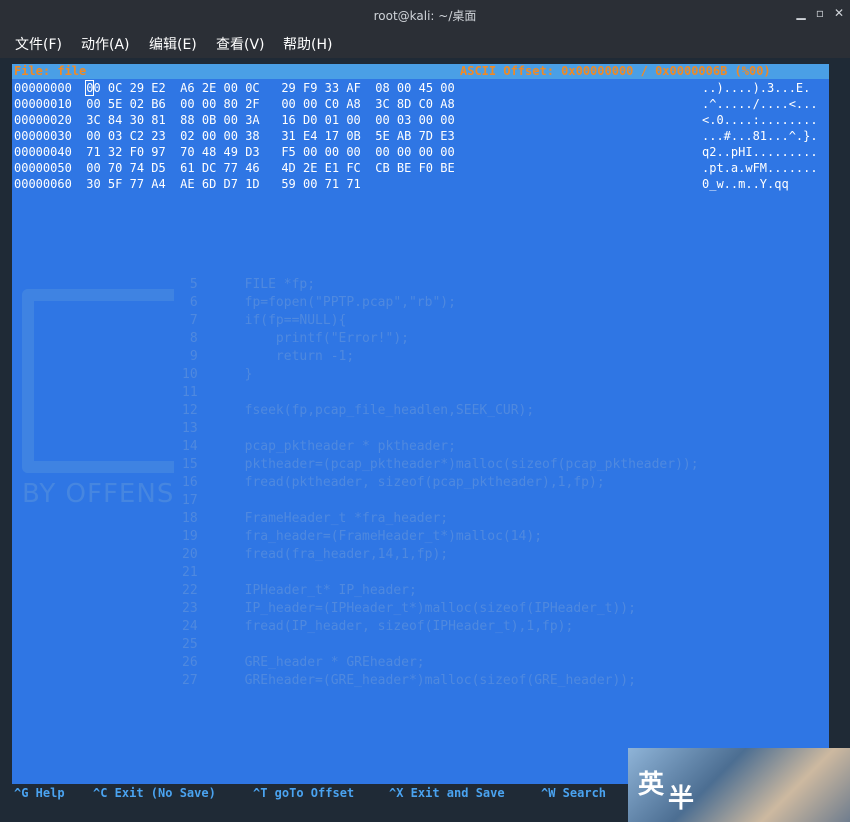 Image resolution: width=850 pixels, height=822 pixels. I want to click on menu-view: 查看(V), so click(240, 44).